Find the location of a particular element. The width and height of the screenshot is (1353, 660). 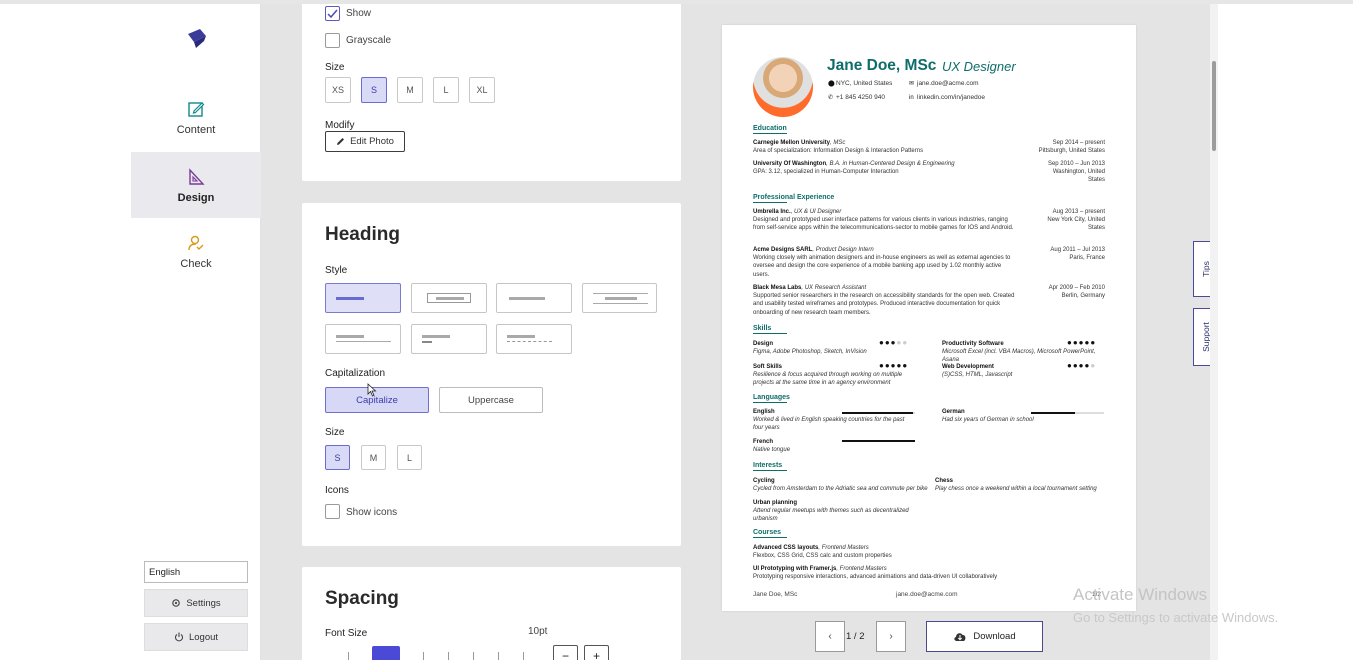

resume-phone: ✆ +1 845 4250 940 is located at coordinates (856, 97).